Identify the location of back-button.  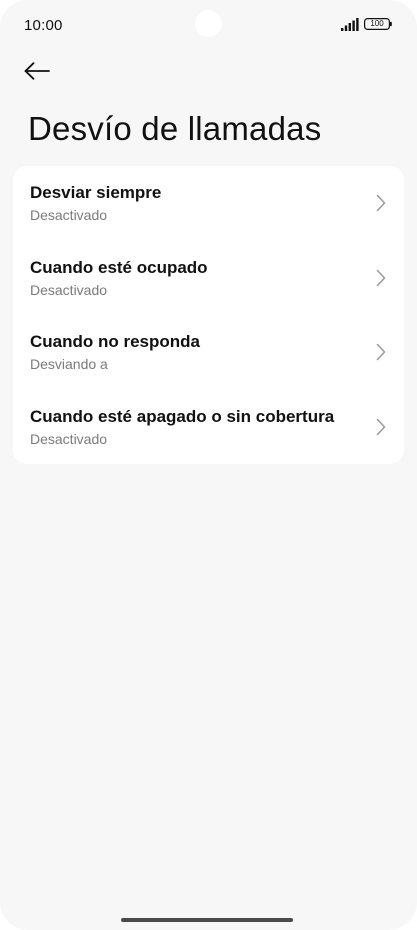
(42, 71).